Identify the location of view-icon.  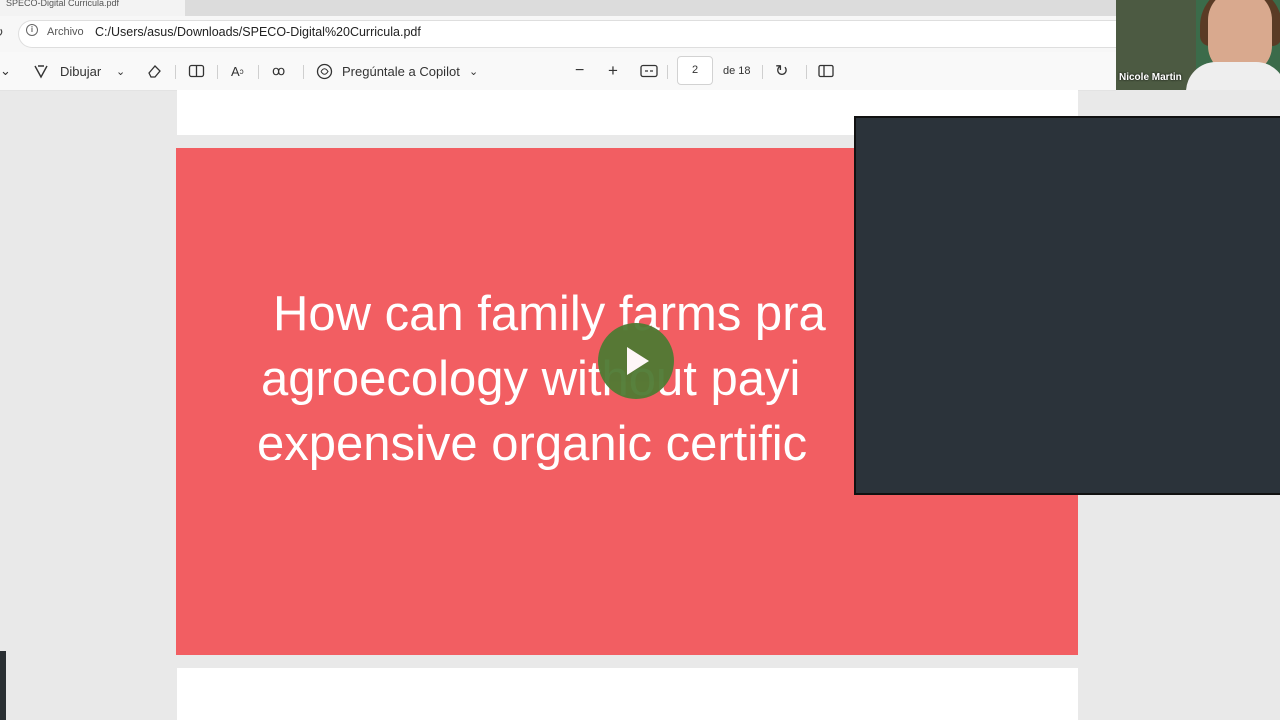
(196, 71).